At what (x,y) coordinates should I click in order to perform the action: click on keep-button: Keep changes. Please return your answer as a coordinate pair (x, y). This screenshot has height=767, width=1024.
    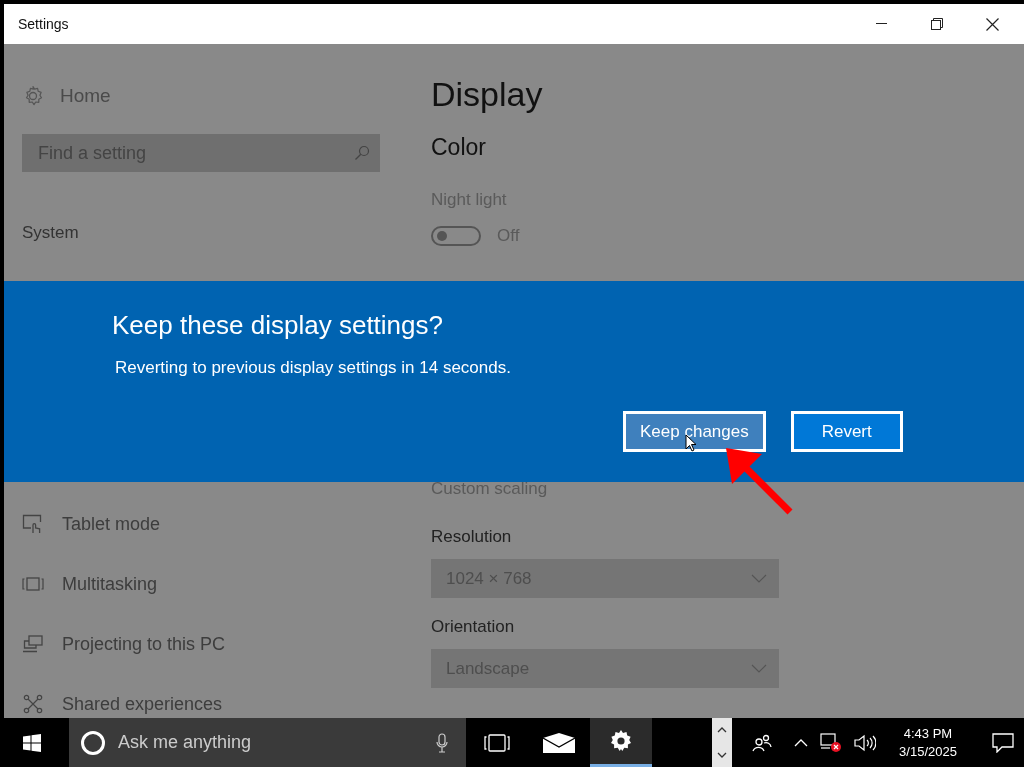
    Looking at the image, I should click on (694, 431).